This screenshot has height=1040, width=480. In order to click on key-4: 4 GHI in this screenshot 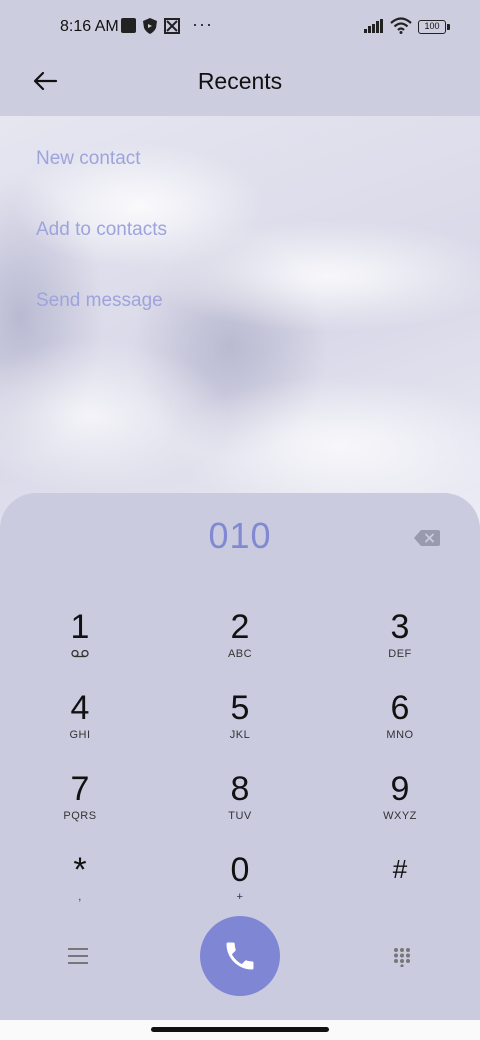, I will do `click(80, 726)`.